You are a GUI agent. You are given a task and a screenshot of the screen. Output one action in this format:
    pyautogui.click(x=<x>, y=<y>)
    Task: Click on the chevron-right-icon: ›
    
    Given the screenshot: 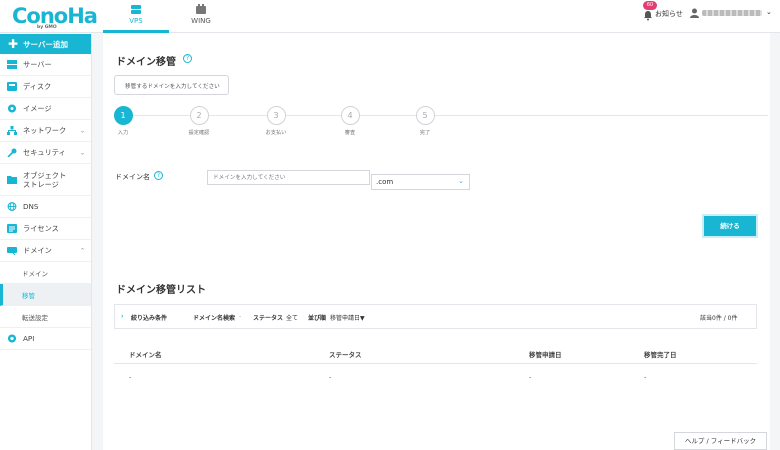 What is the action you would take?
    pyautogui.click(x=122, y=316)
    